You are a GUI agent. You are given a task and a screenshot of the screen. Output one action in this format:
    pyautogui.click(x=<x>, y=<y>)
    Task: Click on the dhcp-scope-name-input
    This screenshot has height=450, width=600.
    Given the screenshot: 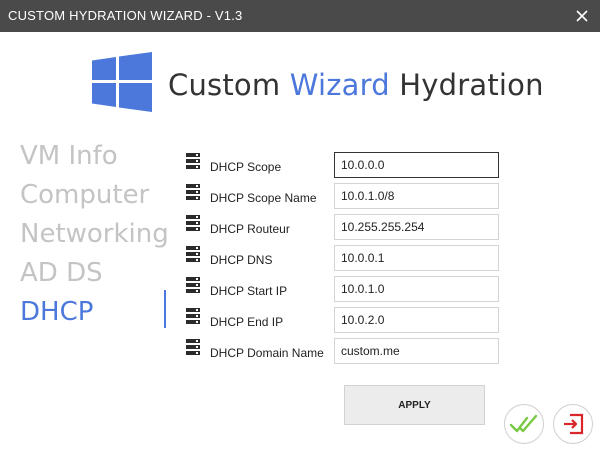 What is the action you would take?
    pyautogui.click(x=416, y=196)
    